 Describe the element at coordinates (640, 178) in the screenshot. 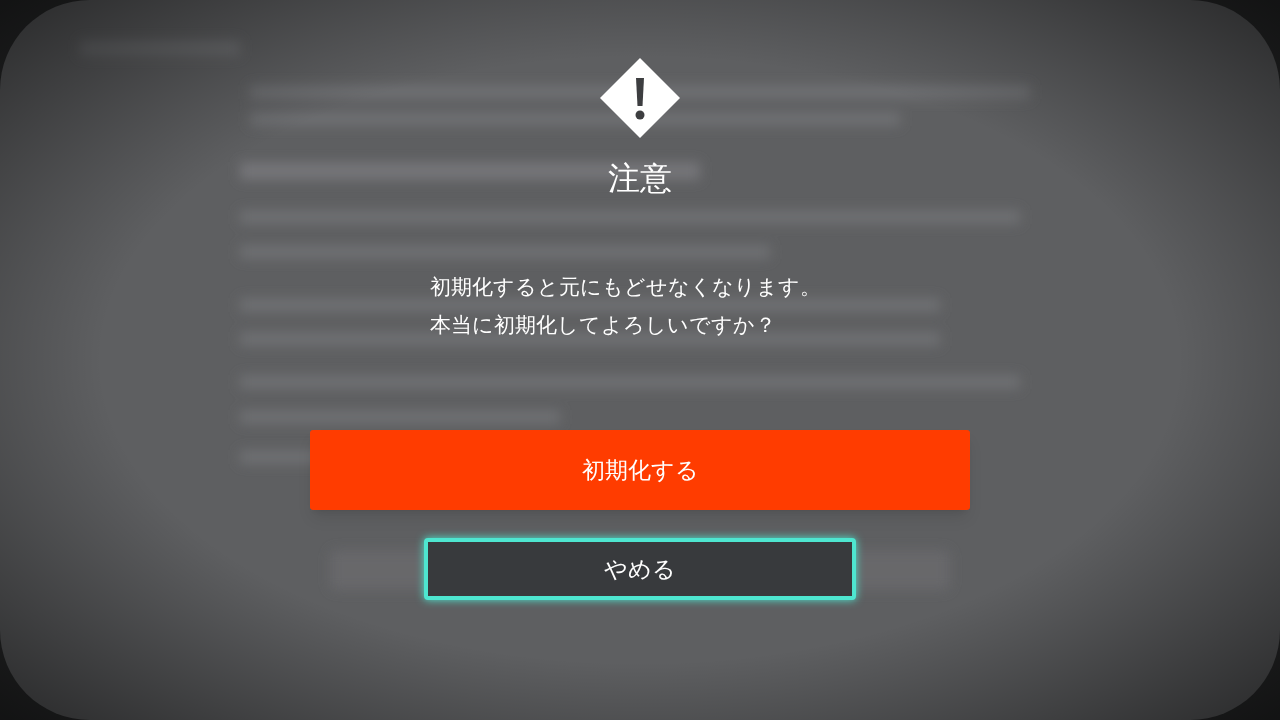

I see `dialog-title: 注意` at that location.